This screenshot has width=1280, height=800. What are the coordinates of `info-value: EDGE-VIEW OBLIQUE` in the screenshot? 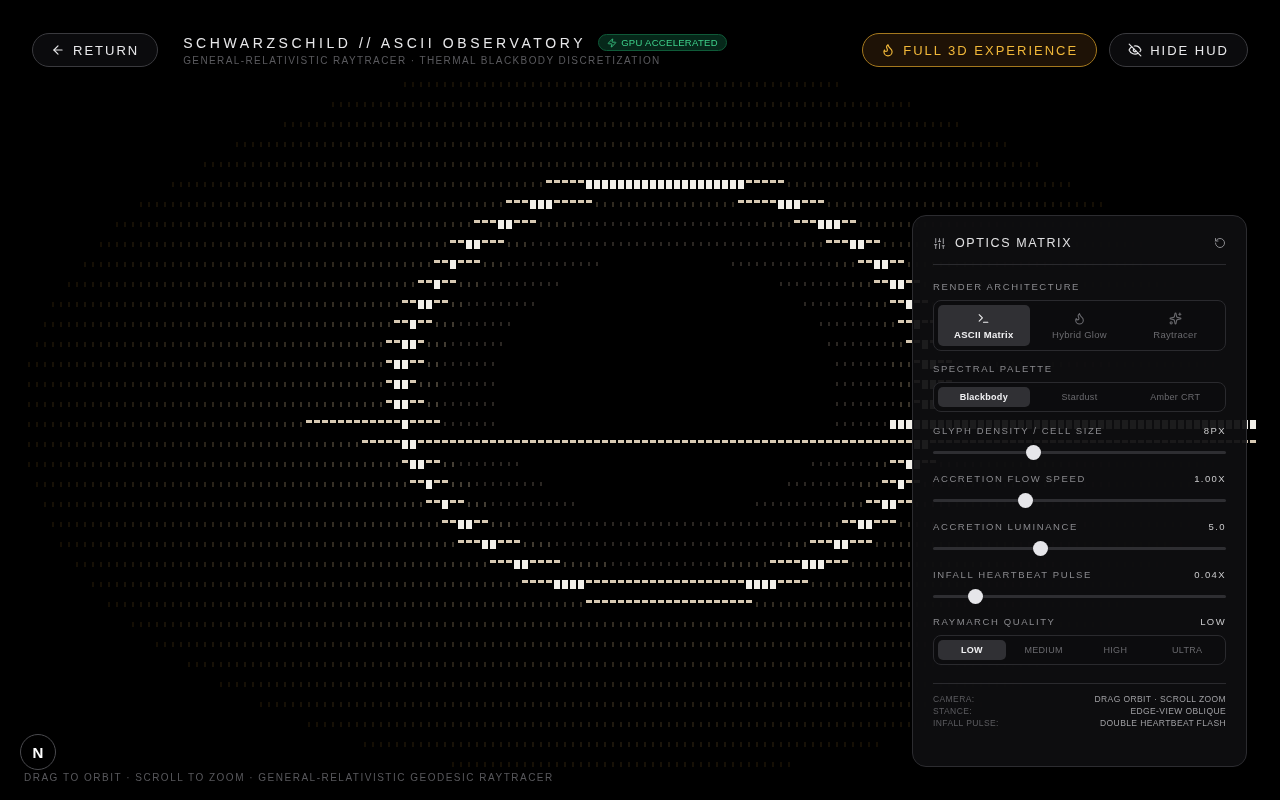 It's located at (1178, 711).